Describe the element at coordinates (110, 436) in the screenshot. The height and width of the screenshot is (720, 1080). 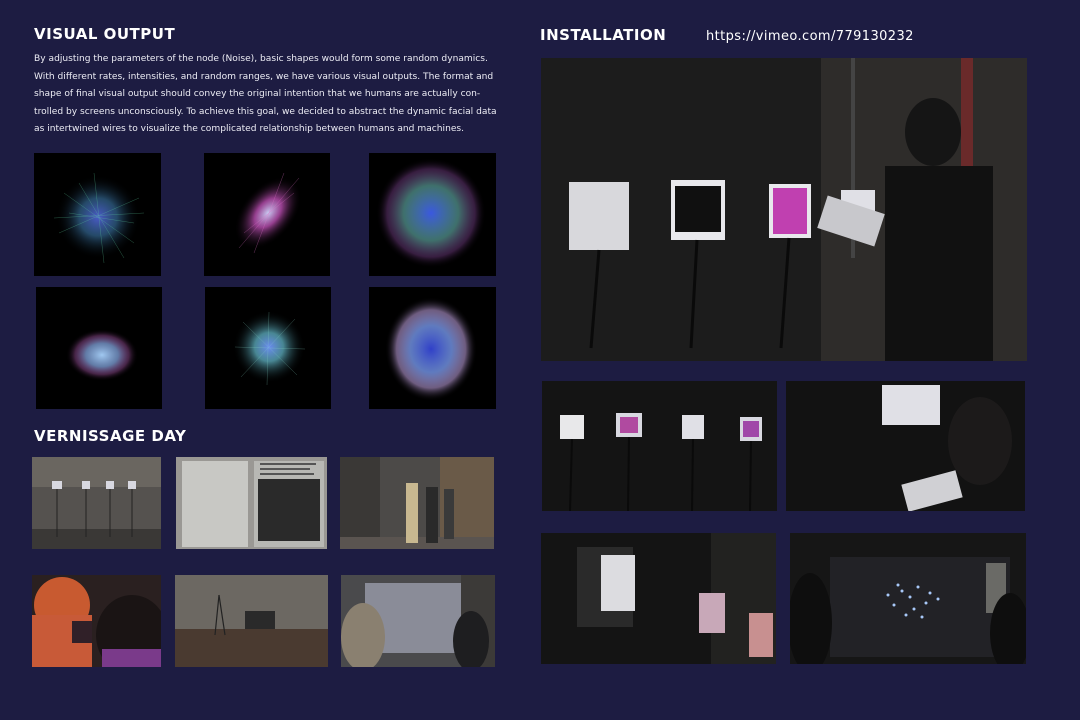
I see `vernissage-day-heading: VERNISSAGE DAY` at that location.